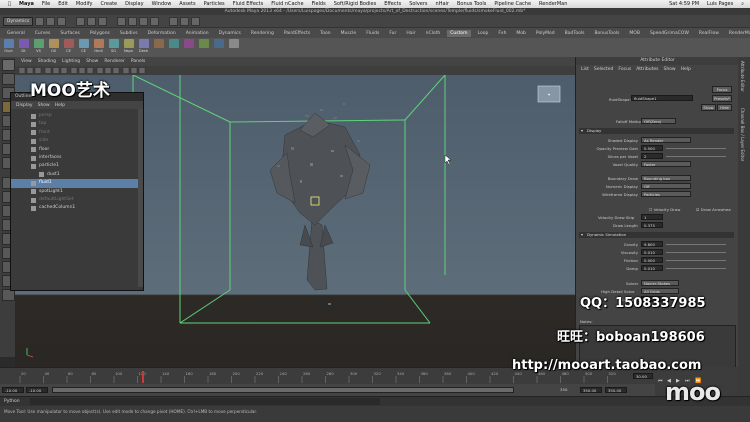 This screenshot has width=750, height=422. Describe the element at coordinates (720, 4) in the screenshot. I see `user-name: Luis Pages` at that location.